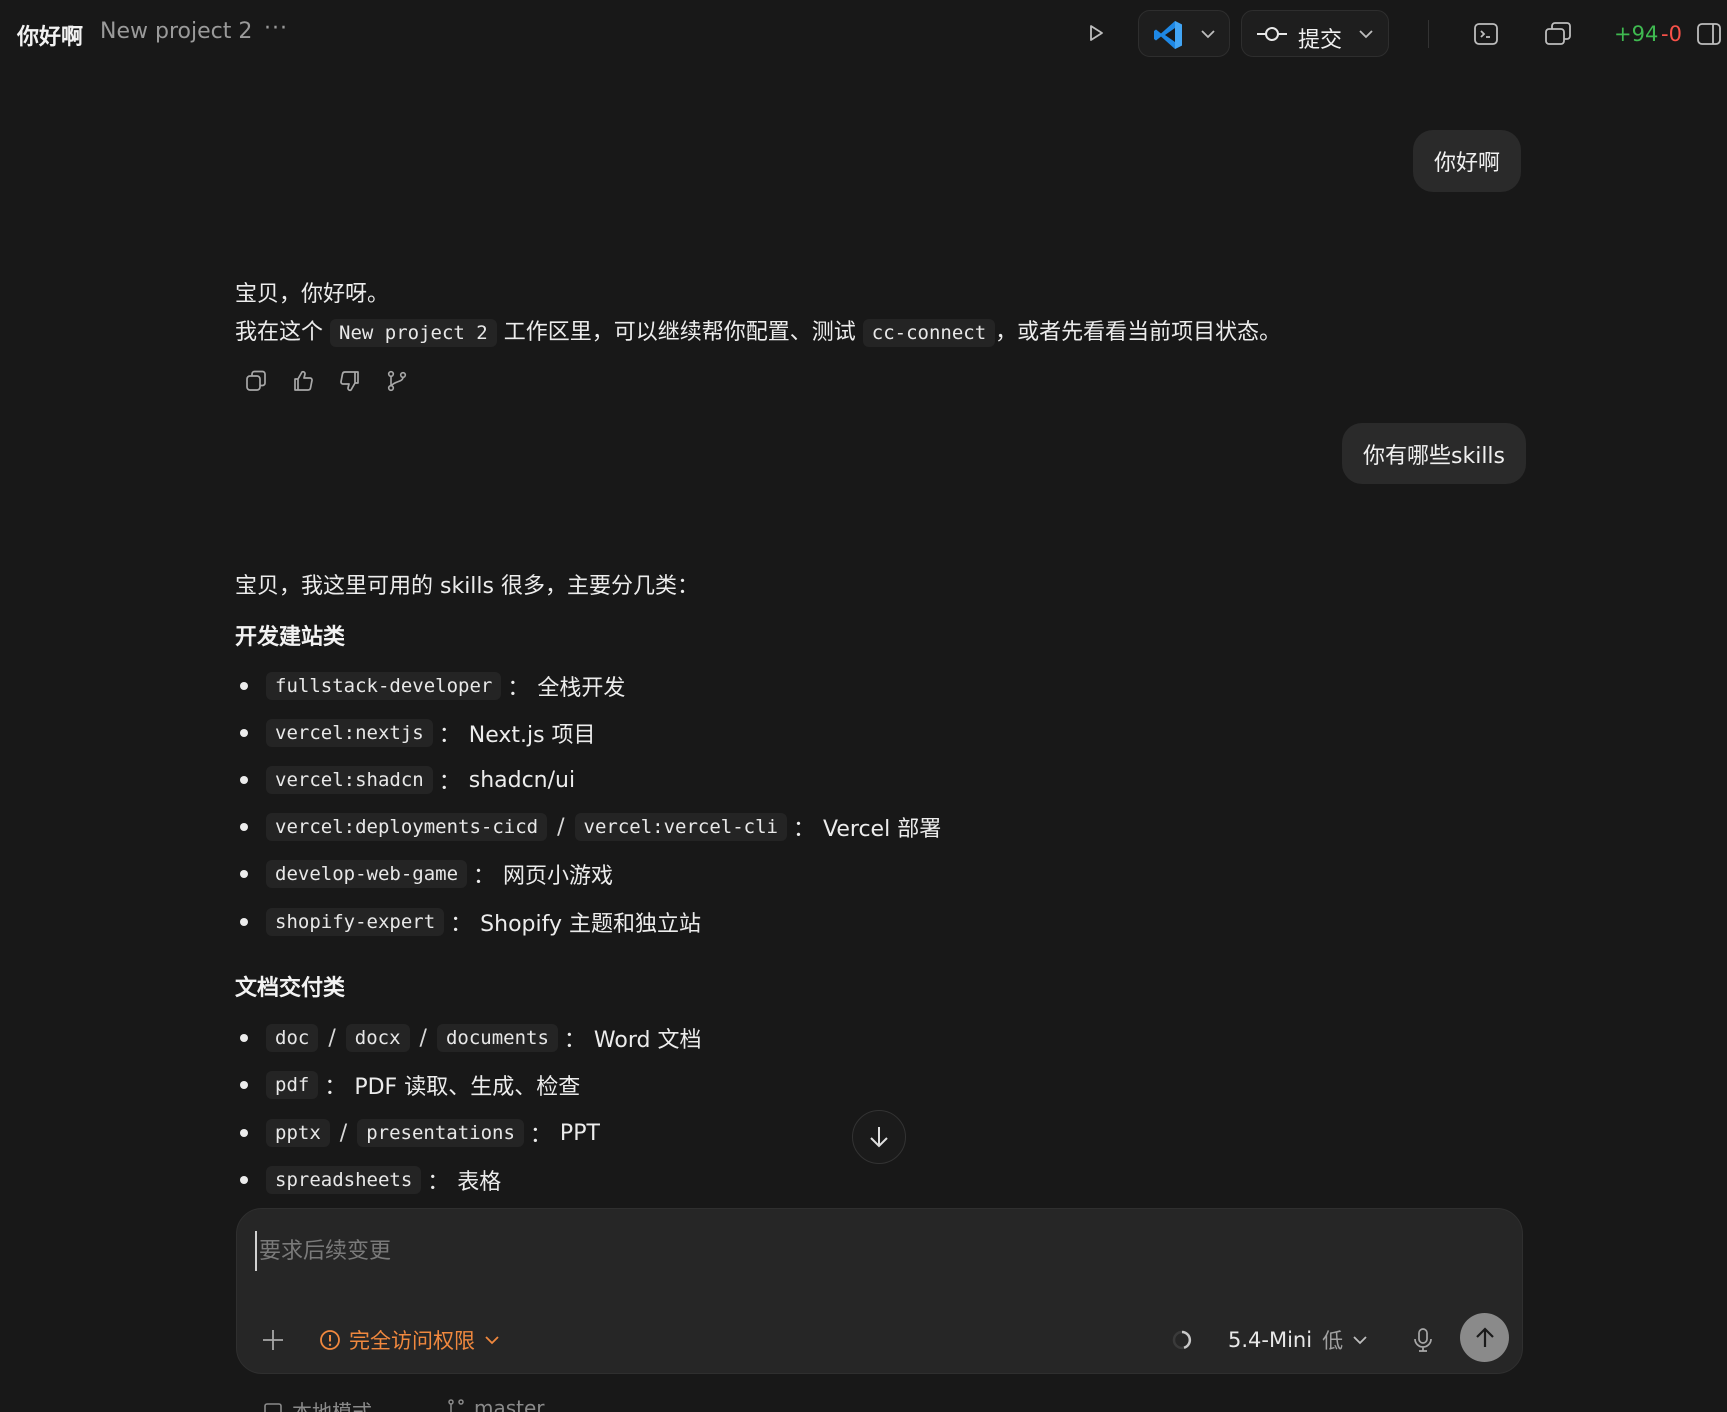  I want to click on thumbs-up-icon, so click(303, 380).